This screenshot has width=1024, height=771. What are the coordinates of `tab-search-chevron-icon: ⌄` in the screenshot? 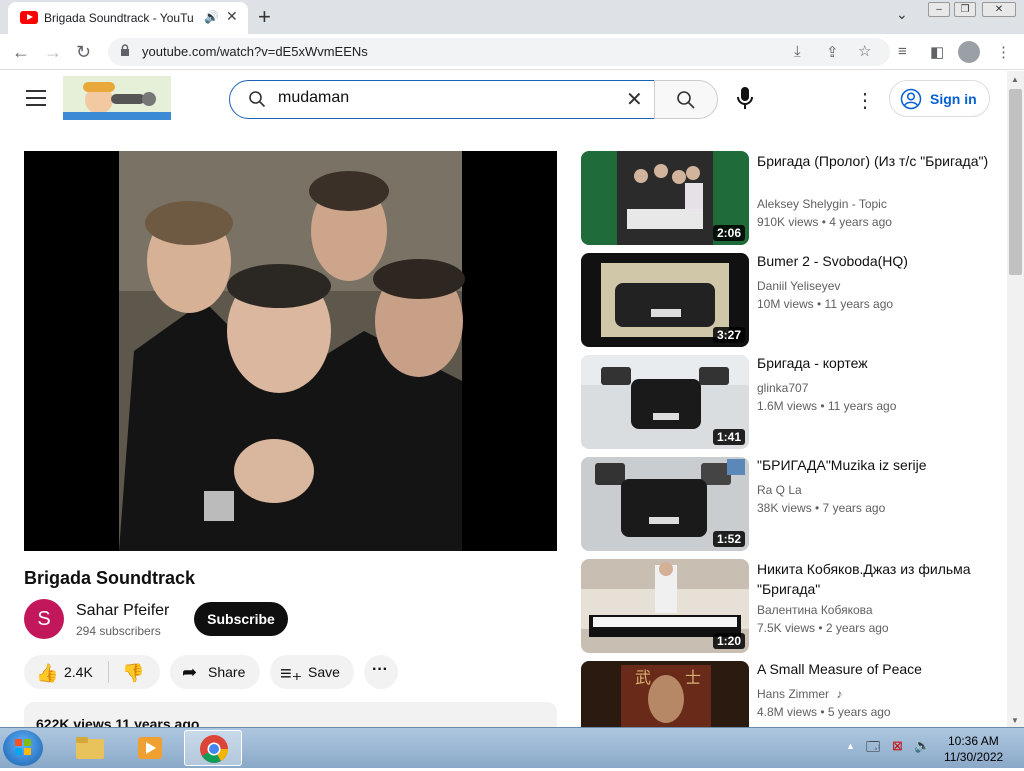 It's located at (902, 14).